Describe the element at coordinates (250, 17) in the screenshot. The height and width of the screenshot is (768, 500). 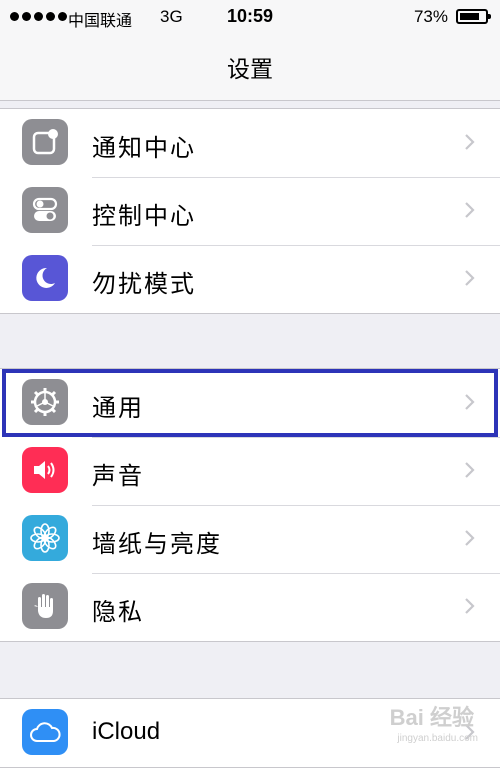
I see `status-bar: 中国联通 3G 10:59 73%` at that location.